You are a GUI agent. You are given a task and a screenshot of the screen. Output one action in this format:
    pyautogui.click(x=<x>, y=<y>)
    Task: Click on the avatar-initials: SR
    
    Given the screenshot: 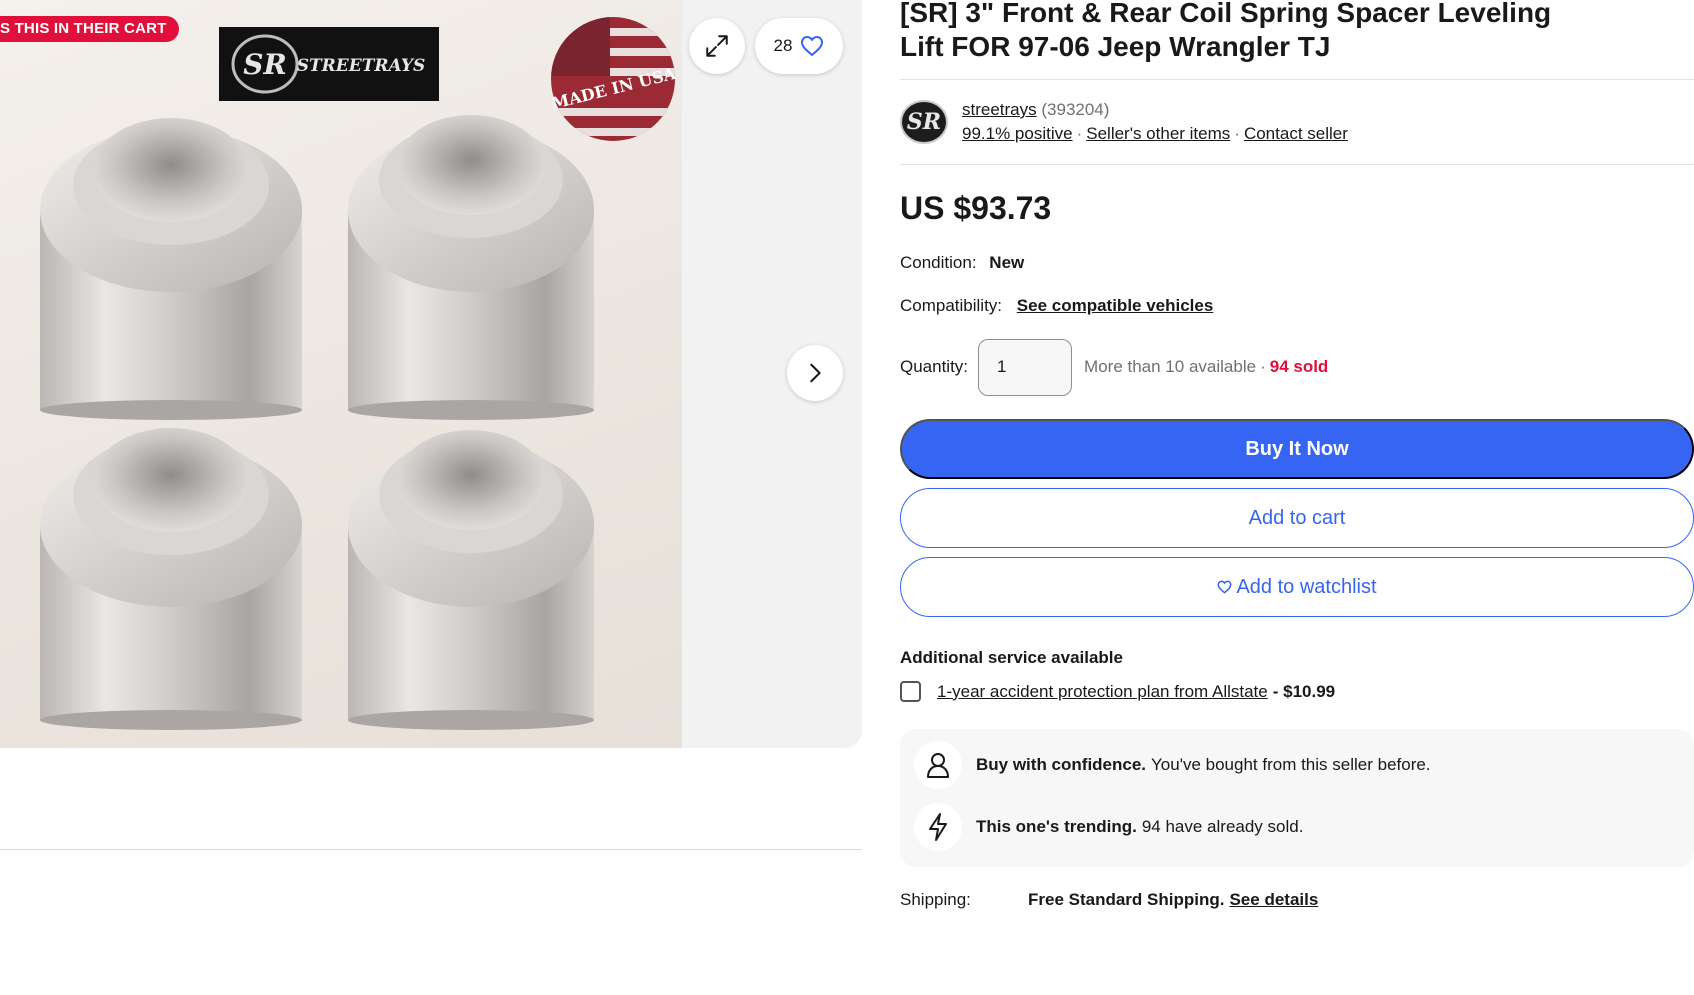 What is the action you would take?
    pyautogui.click(x=924, y=122)
    